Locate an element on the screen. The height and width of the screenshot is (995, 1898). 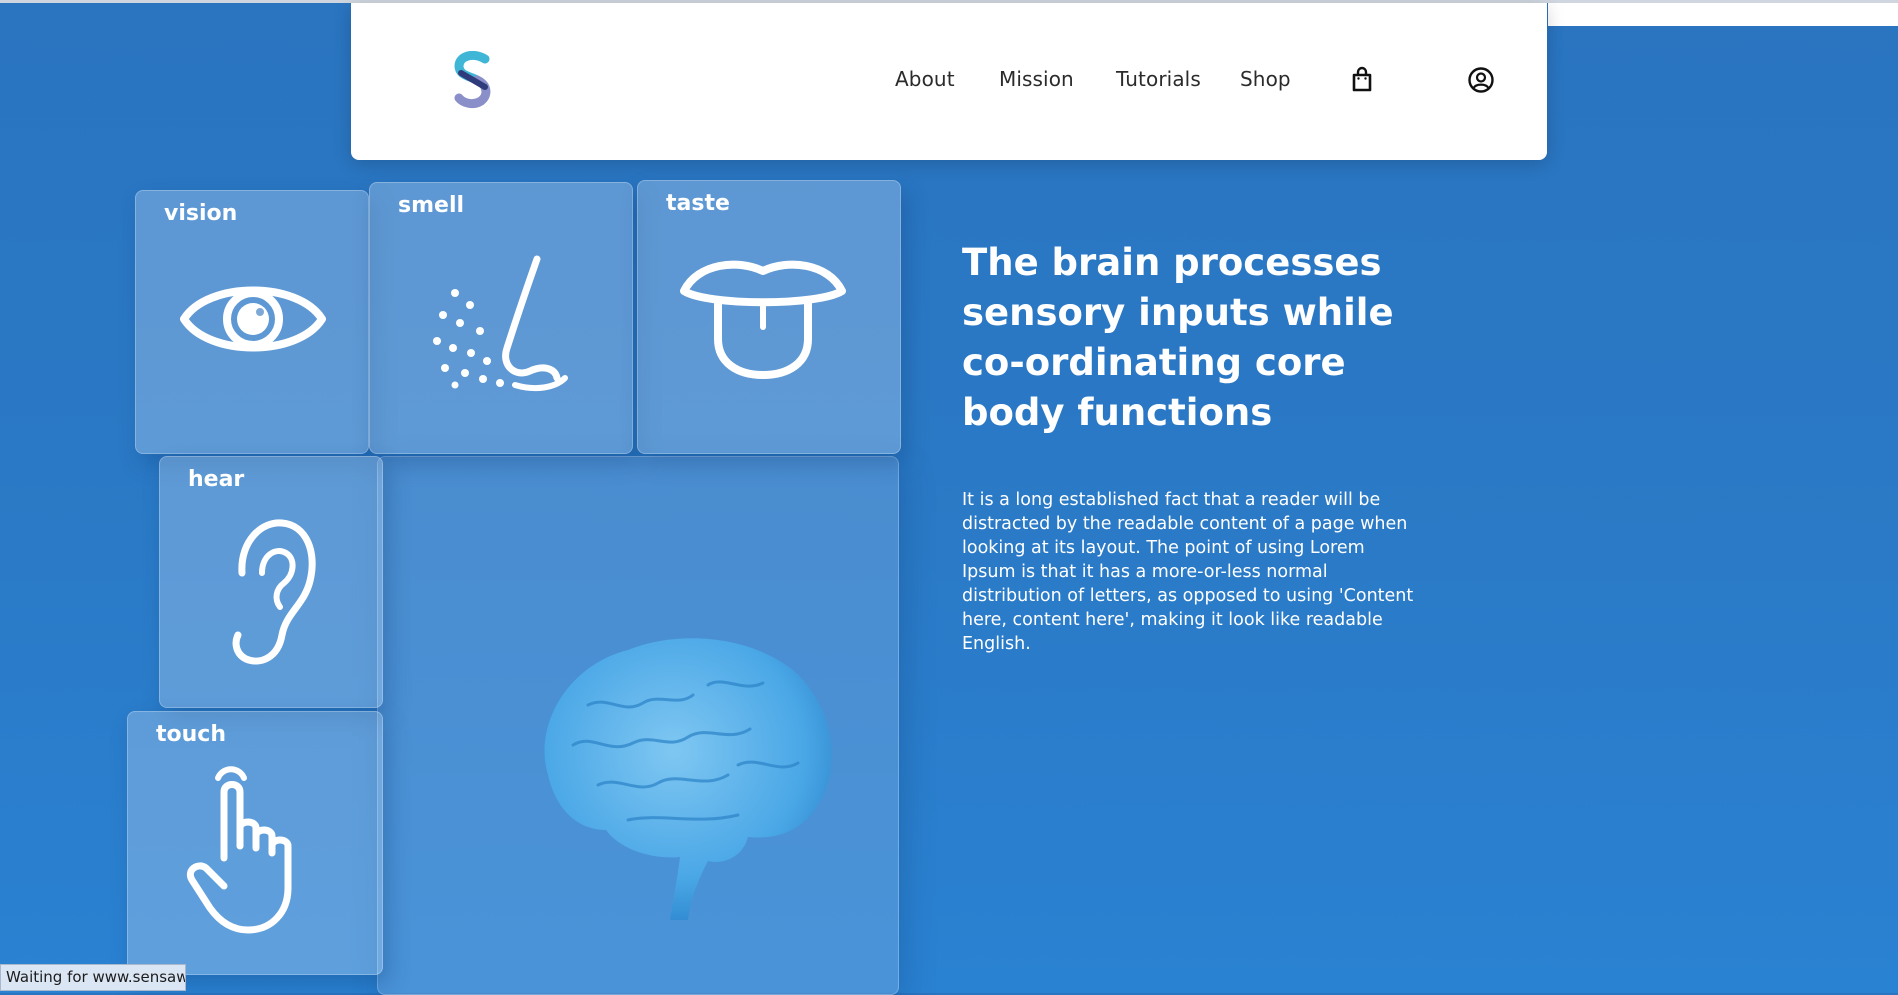
smell-label: smell is located at coordinates (431, 205).